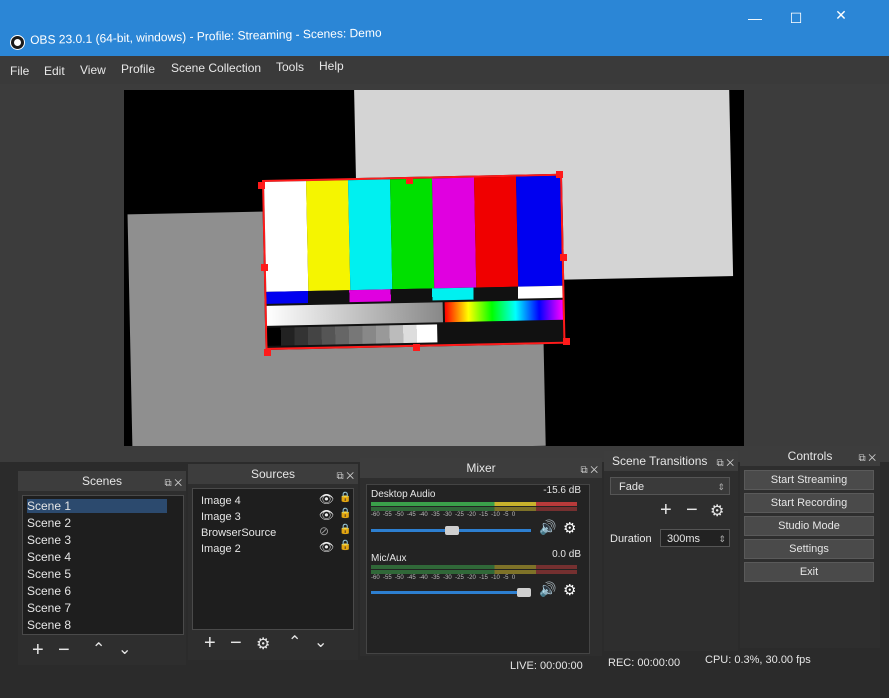 Image resolution: width=889 pixels, height=698 pixels. Describe the element at coordinates (506, 515) in the screenshot. I see `meter-tick: -5` at that location.